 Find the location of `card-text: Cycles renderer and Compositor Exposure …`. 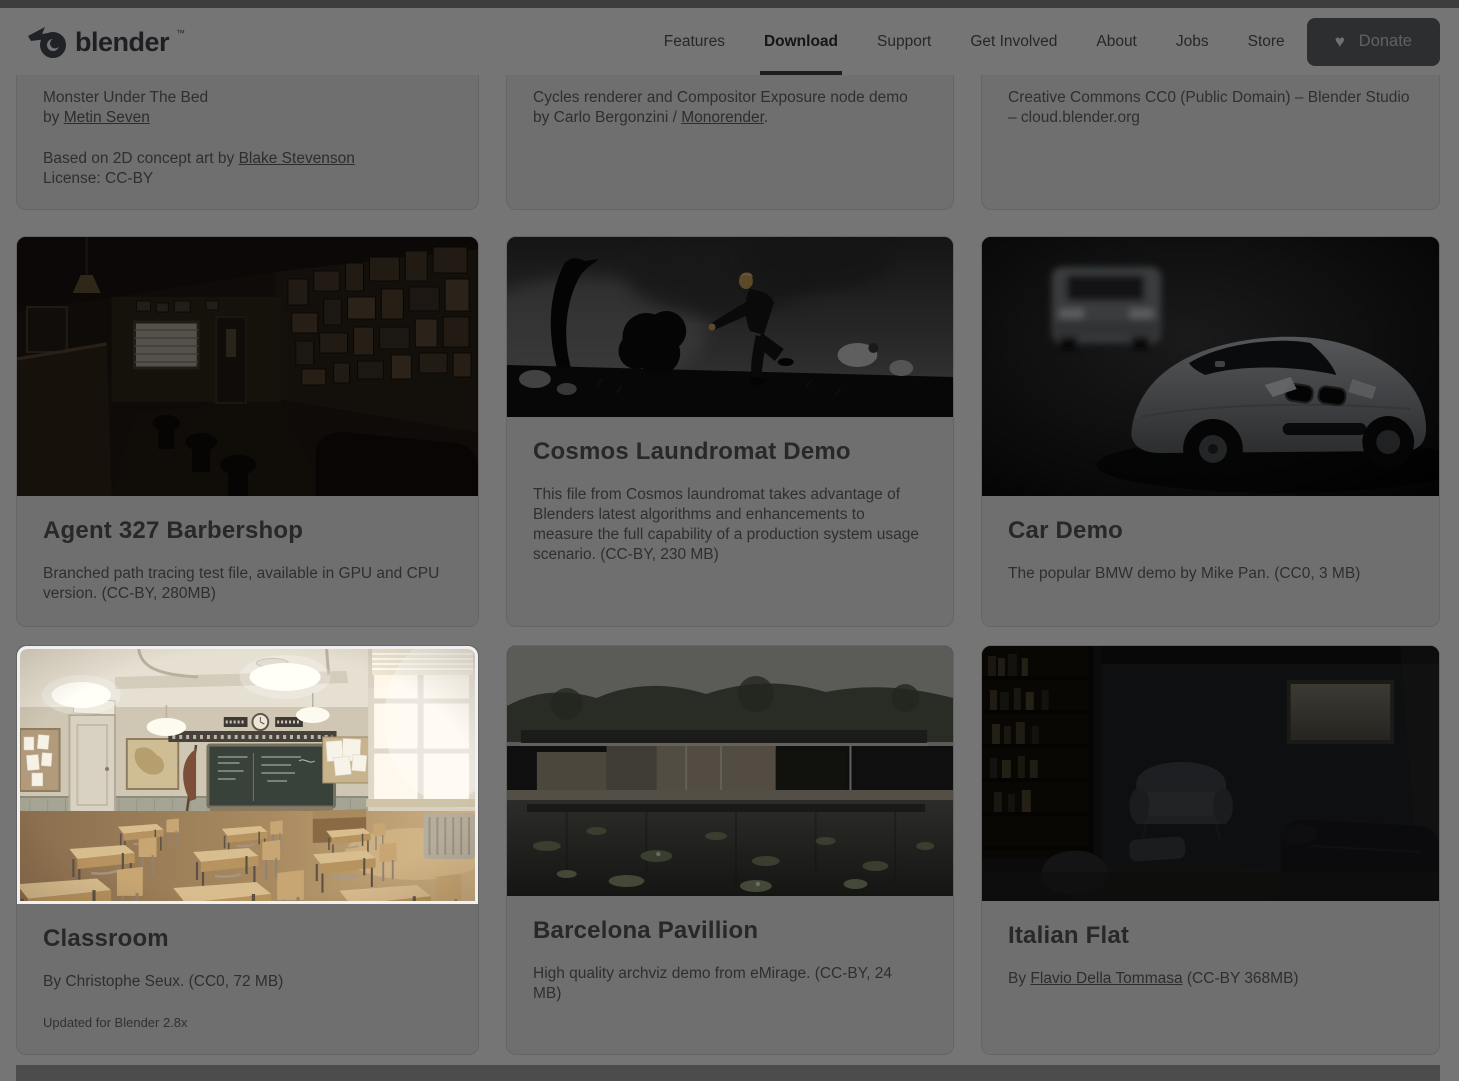

card-text: Cycles renderer and Compositor Exposure … is located at coordinates (730, 108).